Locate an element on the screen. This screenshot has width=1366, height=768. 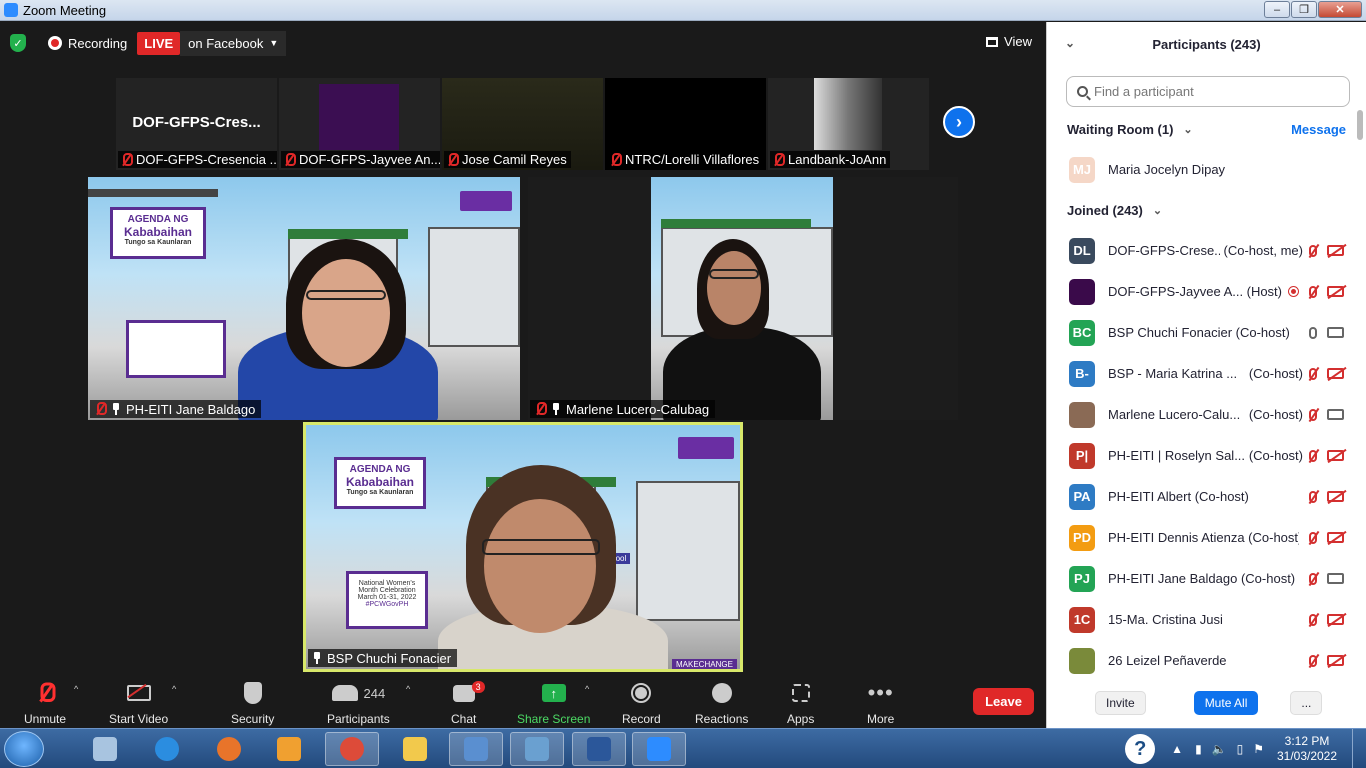
board-line: Month Celebration is located at coordinates (387, 590).